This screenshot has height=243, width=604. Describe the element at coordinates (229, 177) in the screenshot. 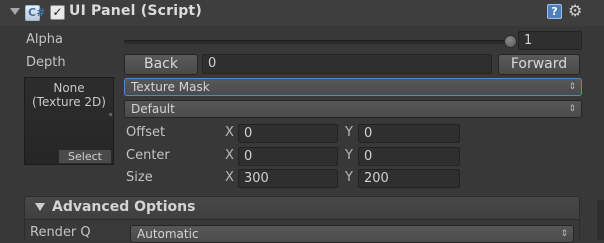

I see `size-x-axis-label: X` at that location.